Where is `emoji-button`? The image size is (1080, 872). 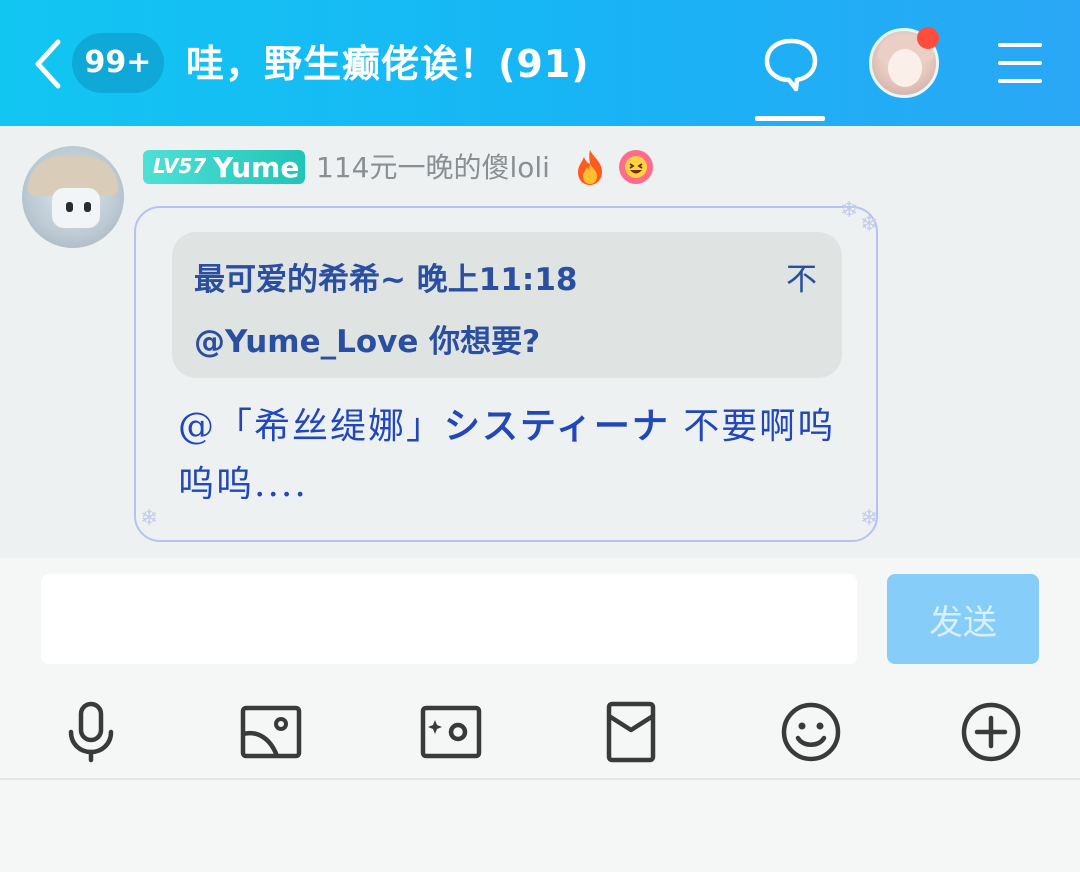 emoji-button is located at coordinates (811, 732).